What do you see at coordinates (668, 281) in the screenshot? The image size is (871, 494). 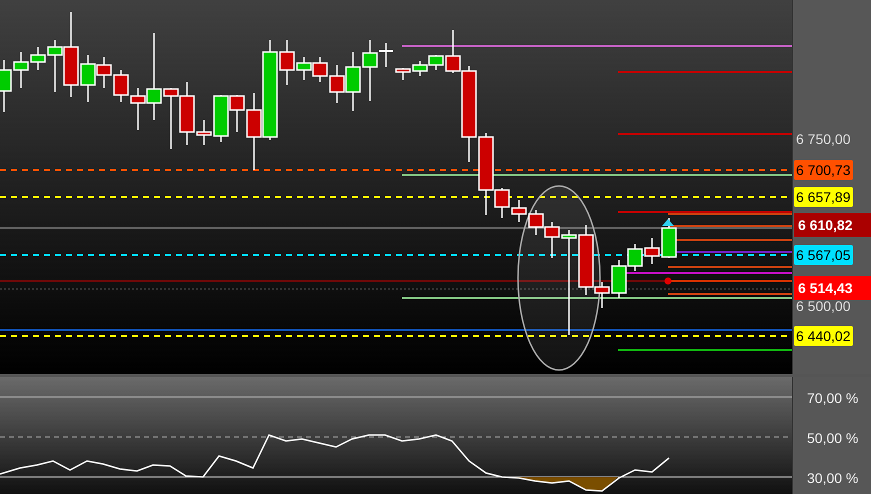 I see `dot-marker` at bounding box center [668, 281].